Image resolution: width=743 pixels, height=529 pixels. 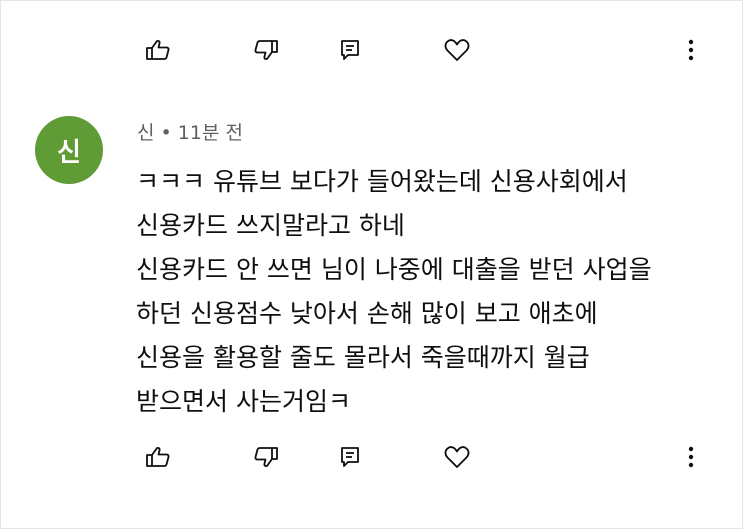 I want to click on comment-time: 11분 전, so click(x=210, y=133).